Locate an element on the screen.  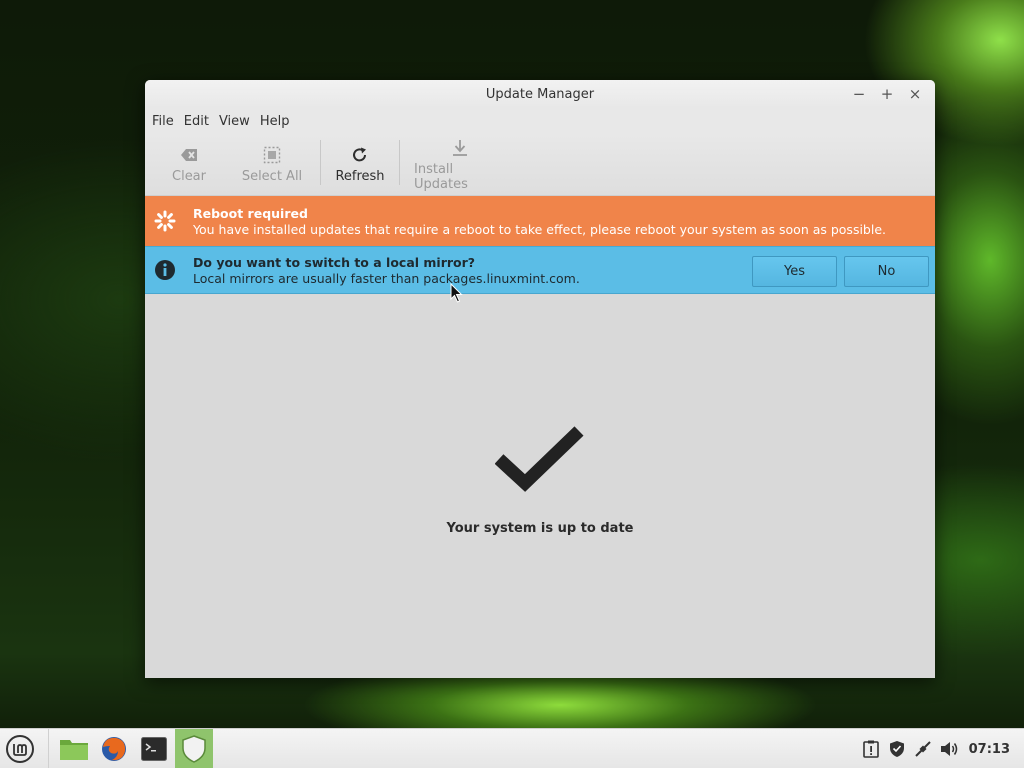
menu-edit: Edit is located at coordinates (196, 121).